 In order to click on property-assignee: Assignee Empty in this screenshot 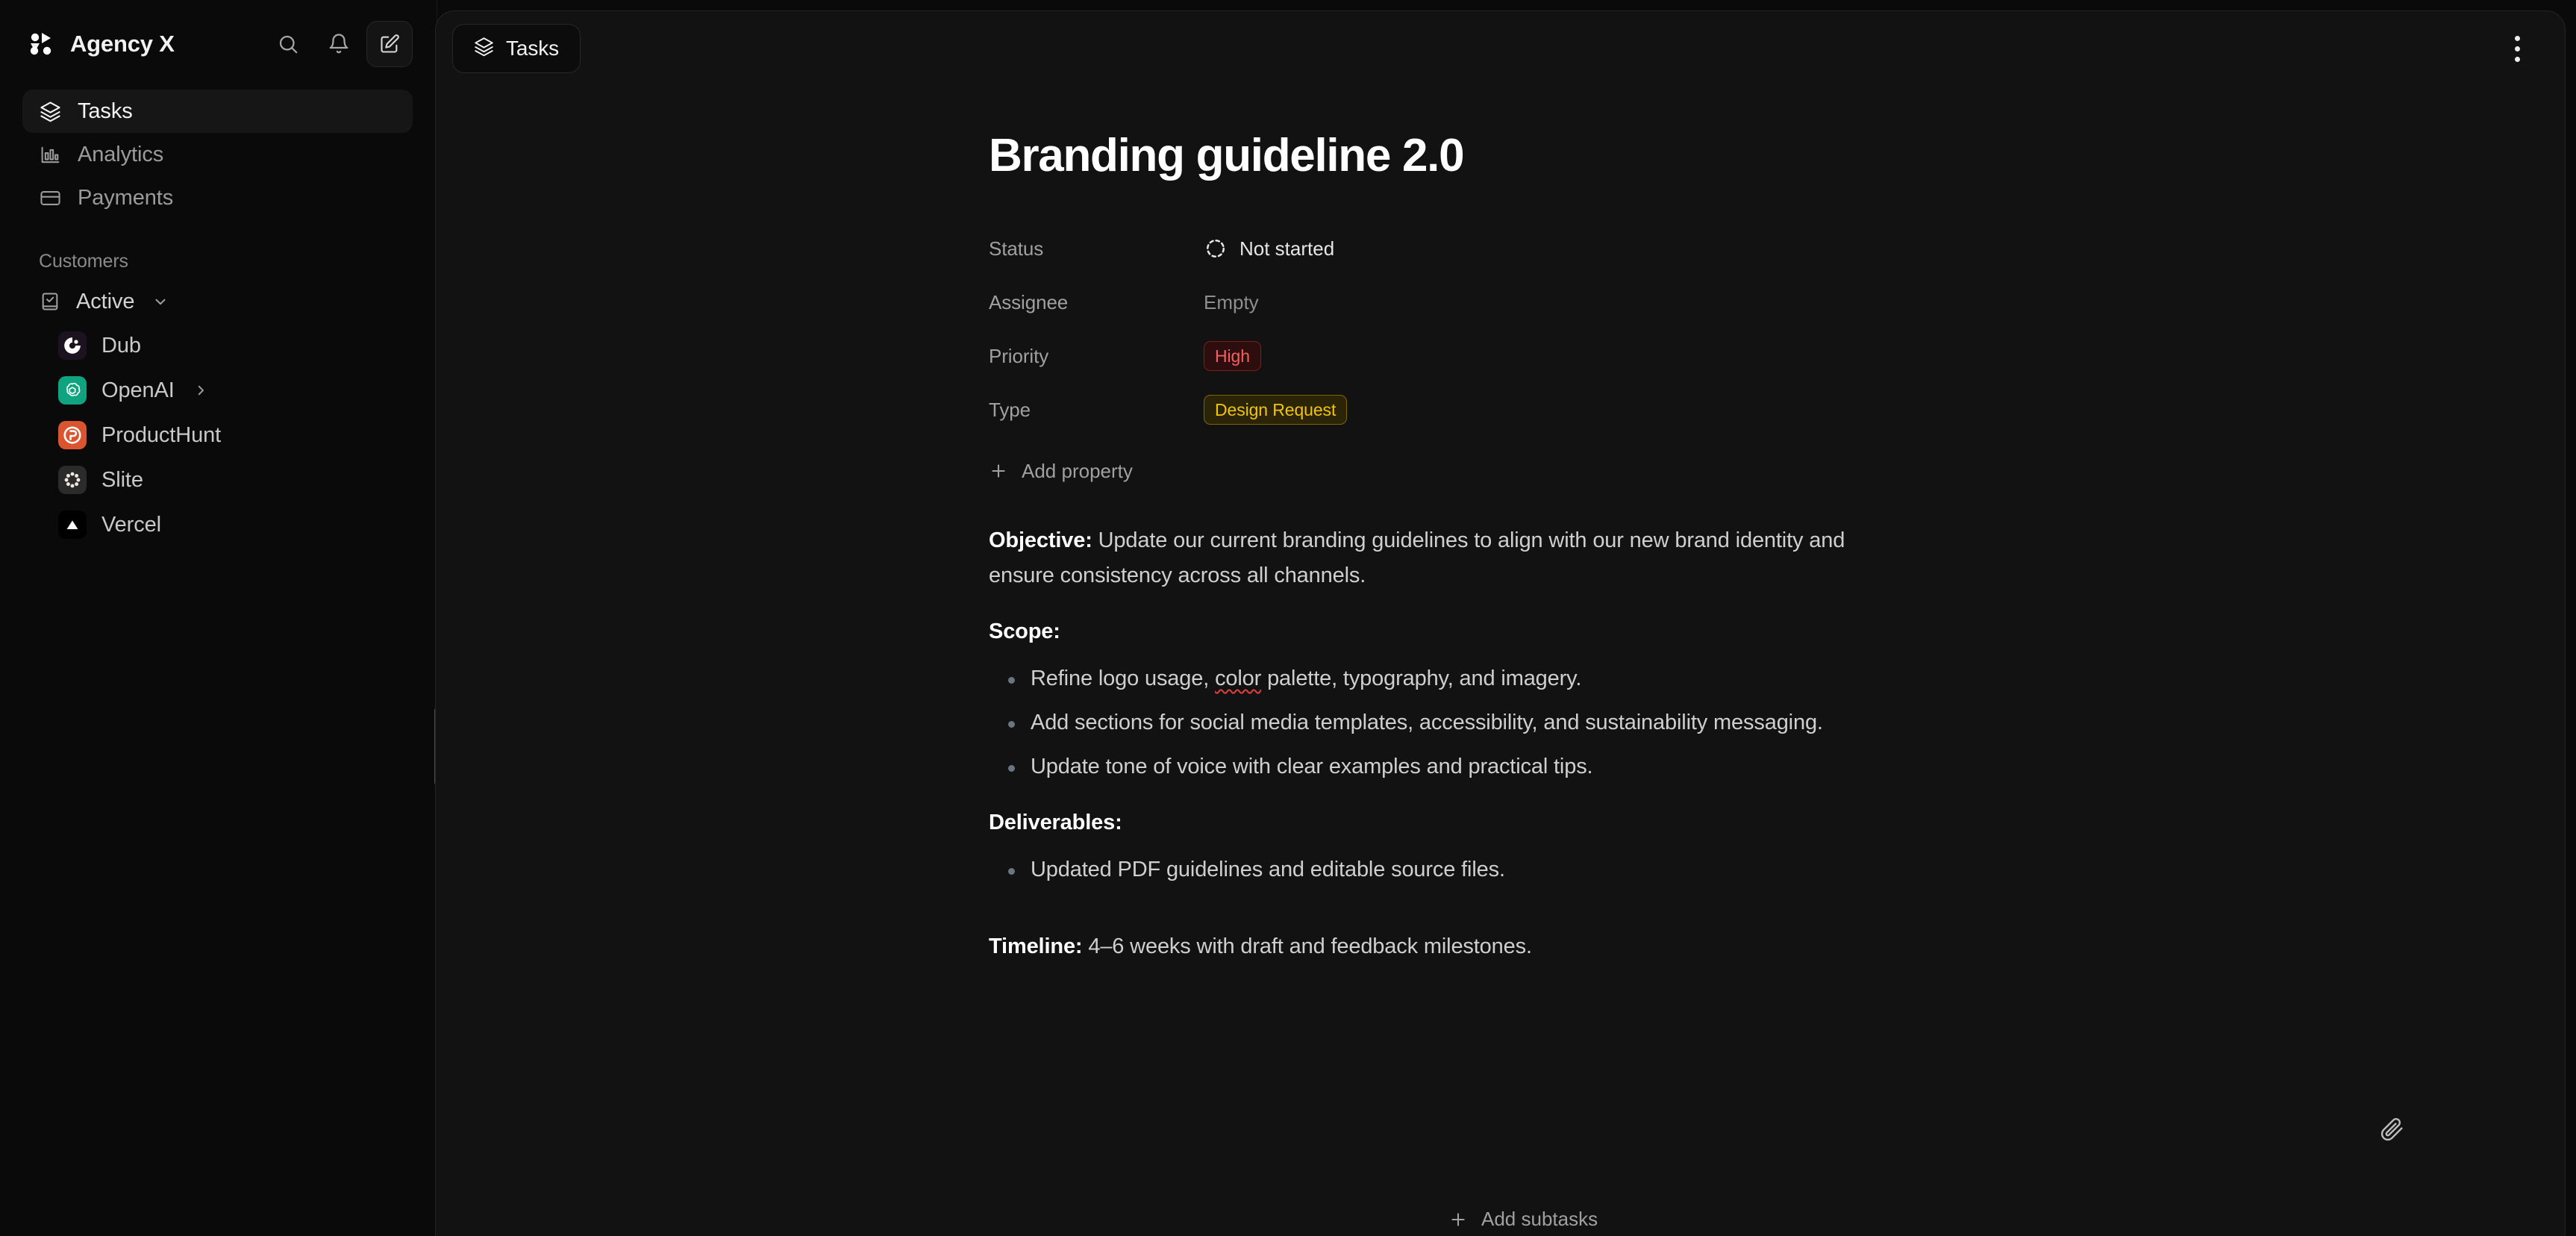, I will do `click(1448, 302)`.